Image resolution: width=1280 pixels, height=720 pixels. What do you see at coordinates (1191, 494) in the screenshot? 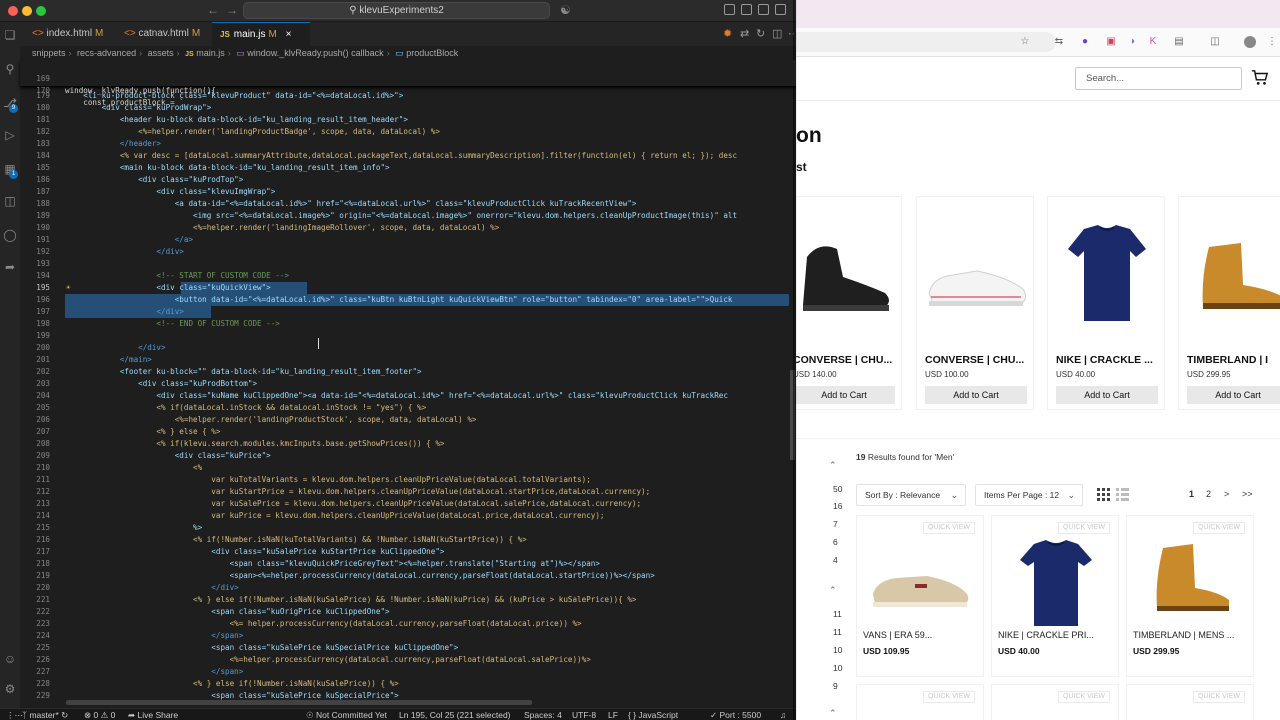
I see `page-1-link: 1` at bounding box center [1191, 494].